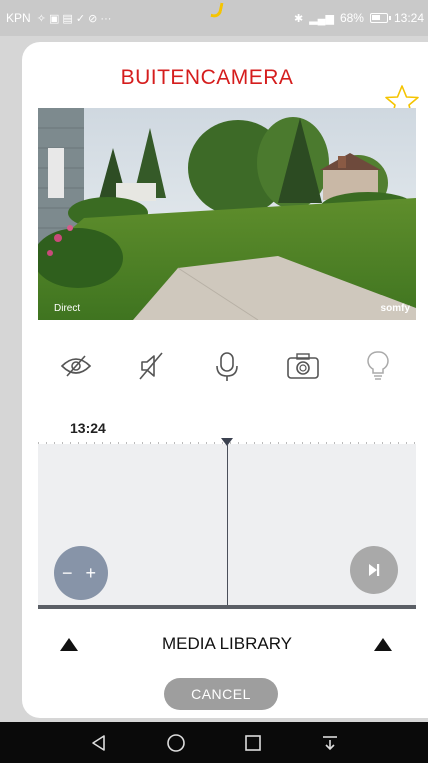 Image resolution: width=428 pixels, height=763 pixels. What do you see at coordinates (395, 308) in the screenshot?
I see `brand-watermark: somfy` at bounding box center [395, 308].